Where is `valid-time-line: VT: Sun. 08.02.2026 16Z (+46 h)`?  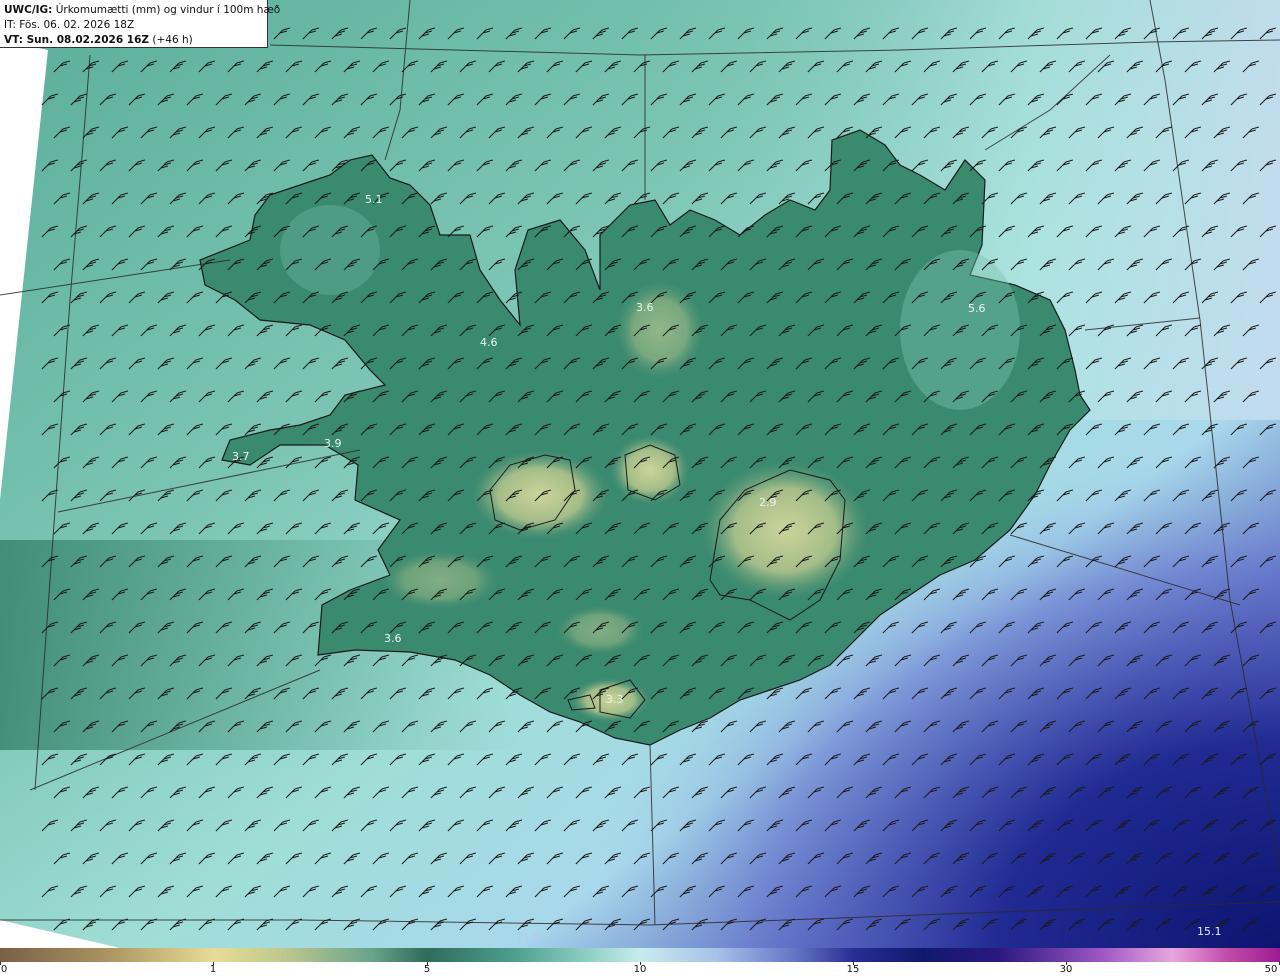
valid-time-line: VT: Sun. 08.02.2026 16Z (+46 h) is located at coordinates (133, 40).